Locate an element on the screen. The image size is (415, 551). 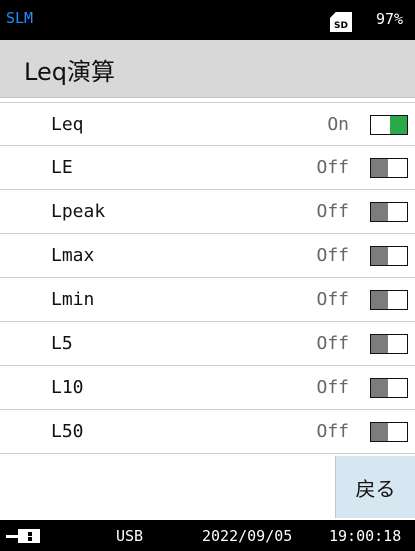
setting-label: Lpeak is located at coordinates (78, 211).